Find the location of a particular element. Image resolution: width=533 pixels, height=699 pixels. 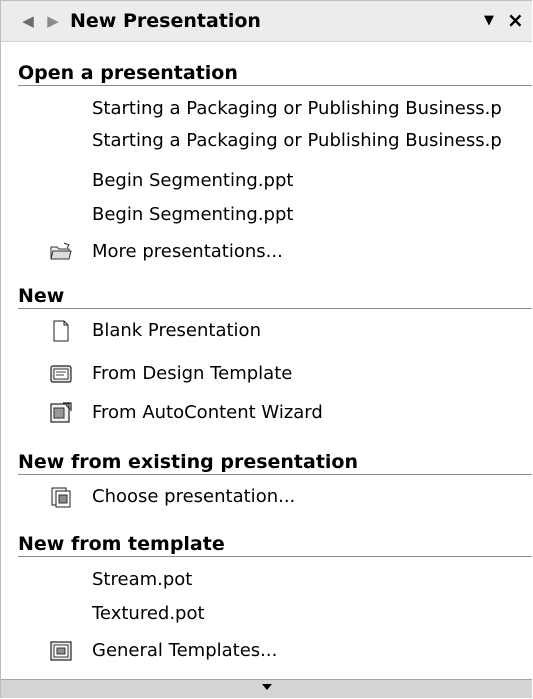

design-template-icon is located at coordinates (61, 374).